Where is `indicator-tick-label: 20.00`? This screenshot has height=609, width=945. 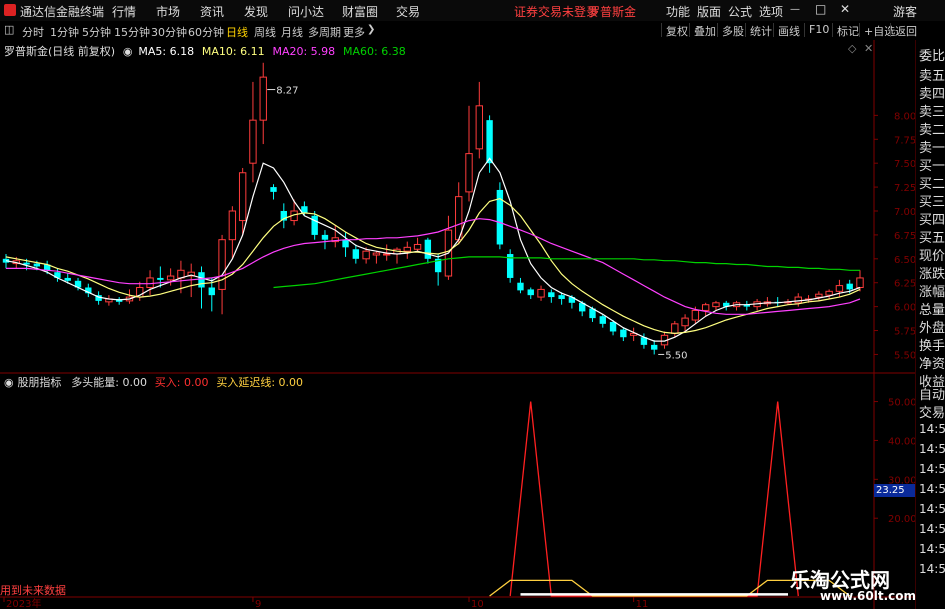 indicator-tick-label: 20.00 is located at coordinates (901, 519).